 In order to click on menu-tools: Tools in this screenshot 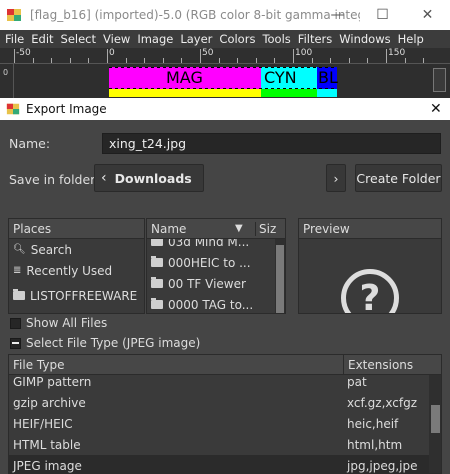, I will do `click(276, 39)`.